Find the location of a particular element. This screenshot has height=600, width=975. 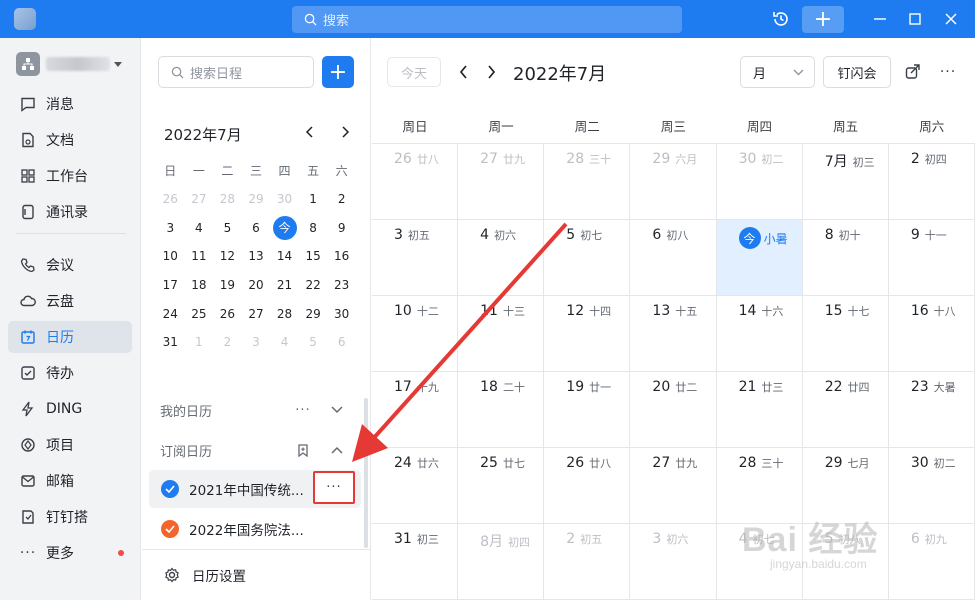

mini-day: 17 is located at coordinates (170, 285).